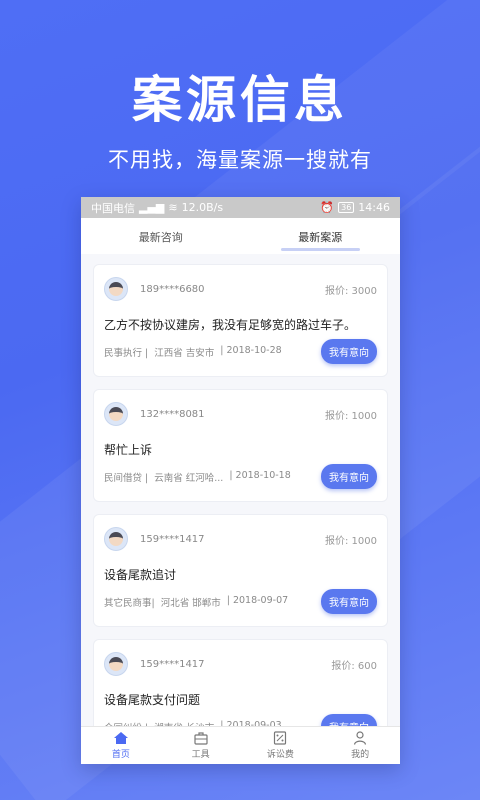 The image size is (480, 800). Describe the element at coordinates (321, 236) in the screenshot. I see `tab-latest-cases: 最新案源` at that location.